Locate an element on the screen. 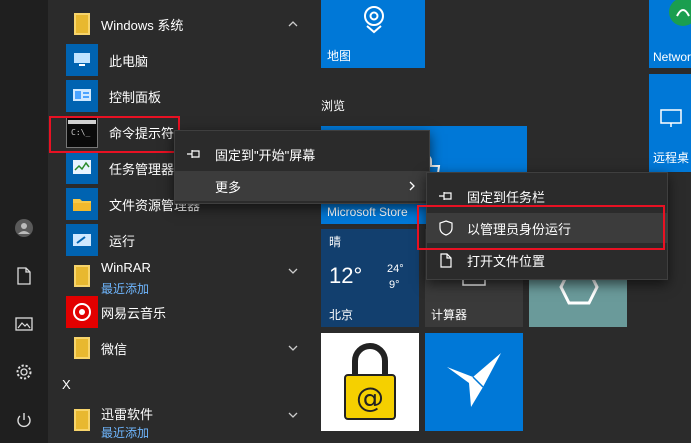  context-menu-primary: 固定到"开始"屏幕 更多 is located at coordinates (302, 167).